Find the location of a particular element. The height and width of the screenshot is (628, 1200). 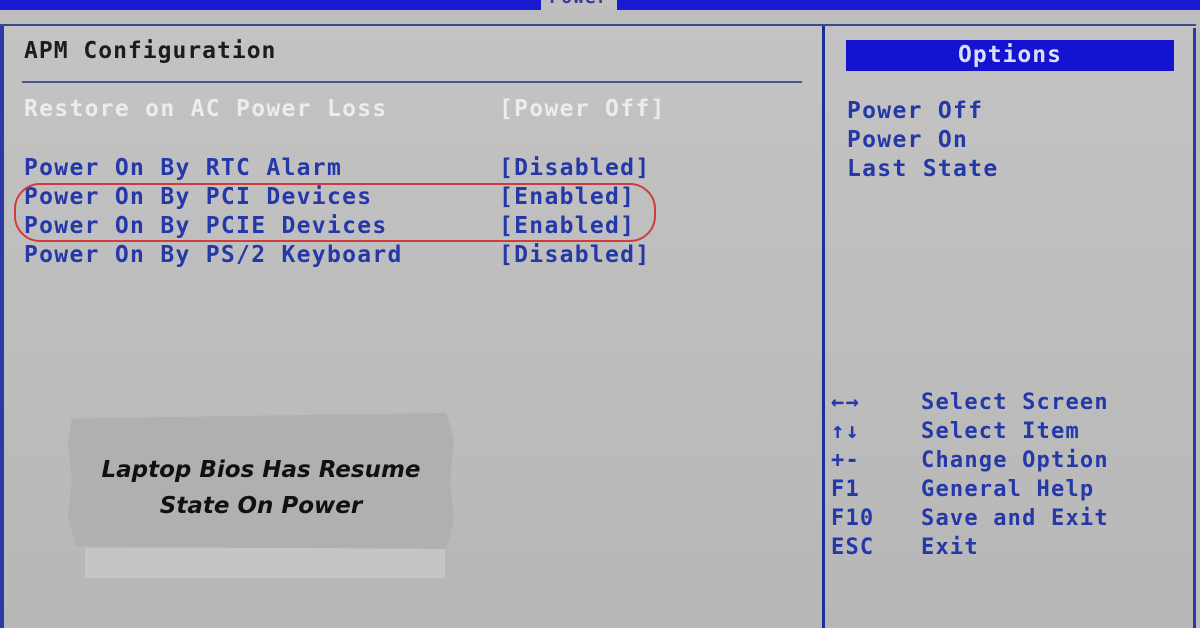

left-frame-border is located at coordinates (2, 327).